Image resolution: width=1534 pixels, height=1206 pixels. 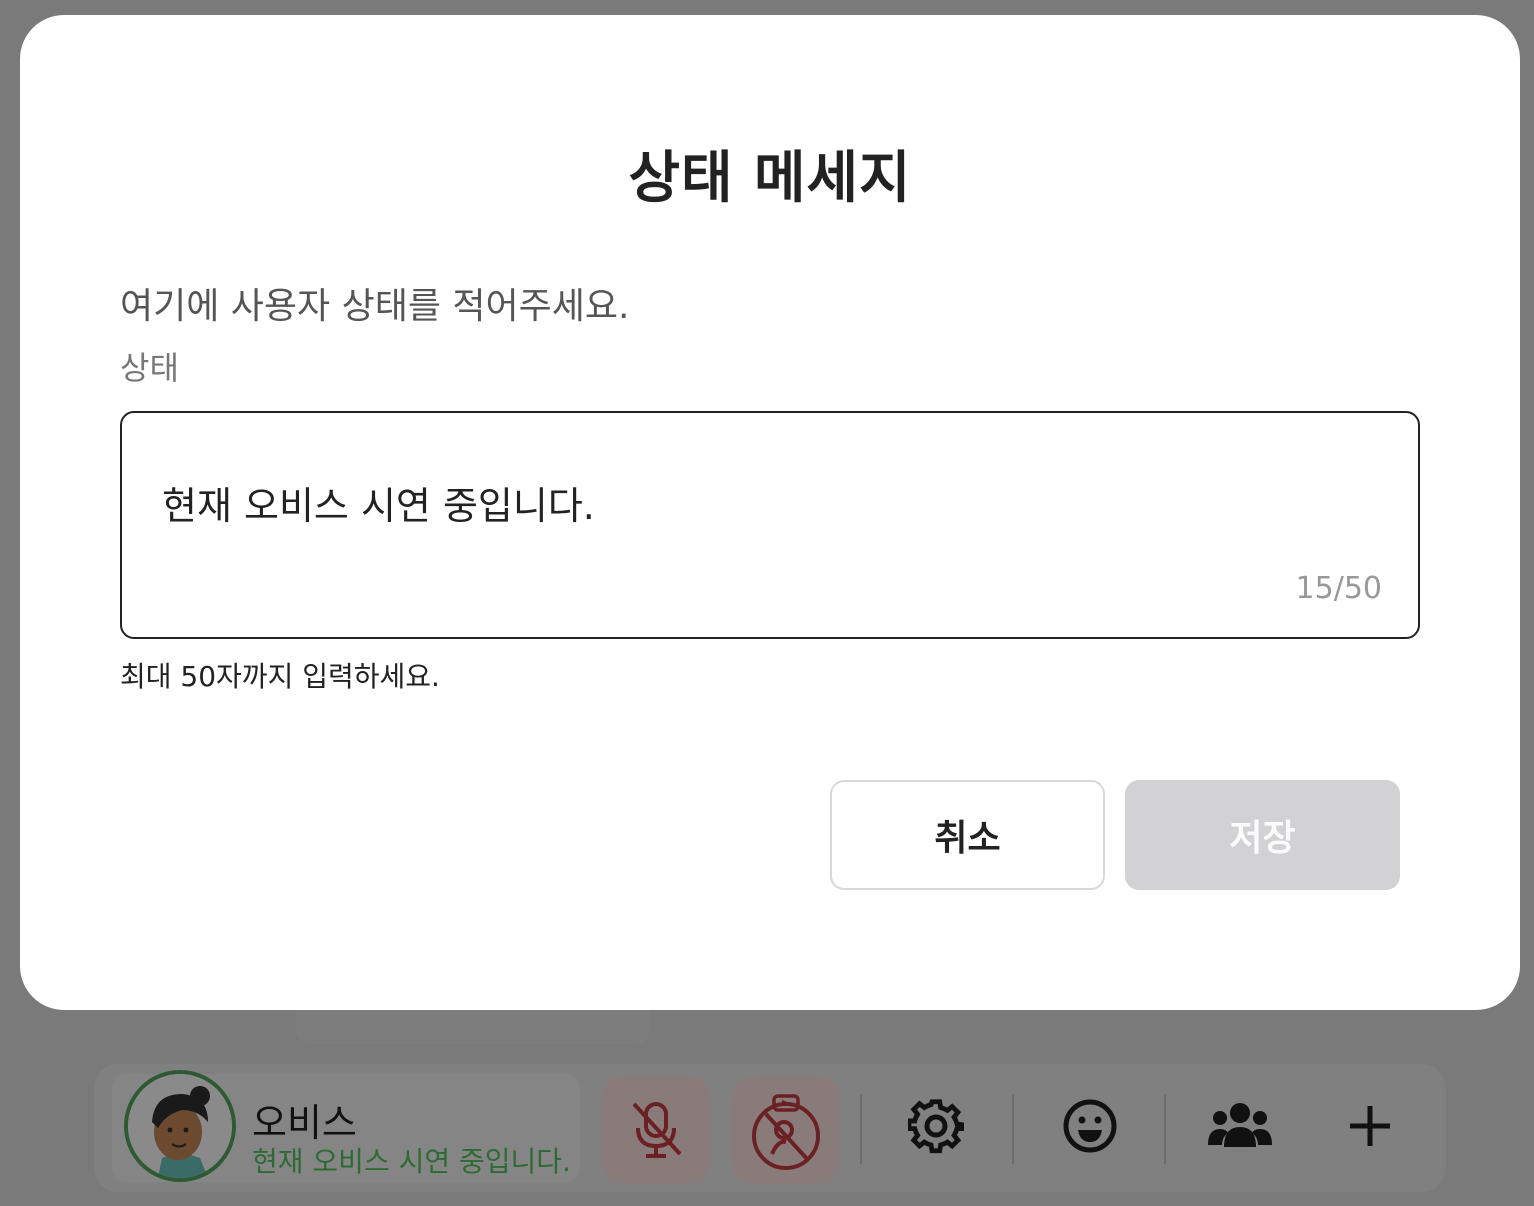 I want to click on mic-toggle-button, so click(x=656, y=1130).